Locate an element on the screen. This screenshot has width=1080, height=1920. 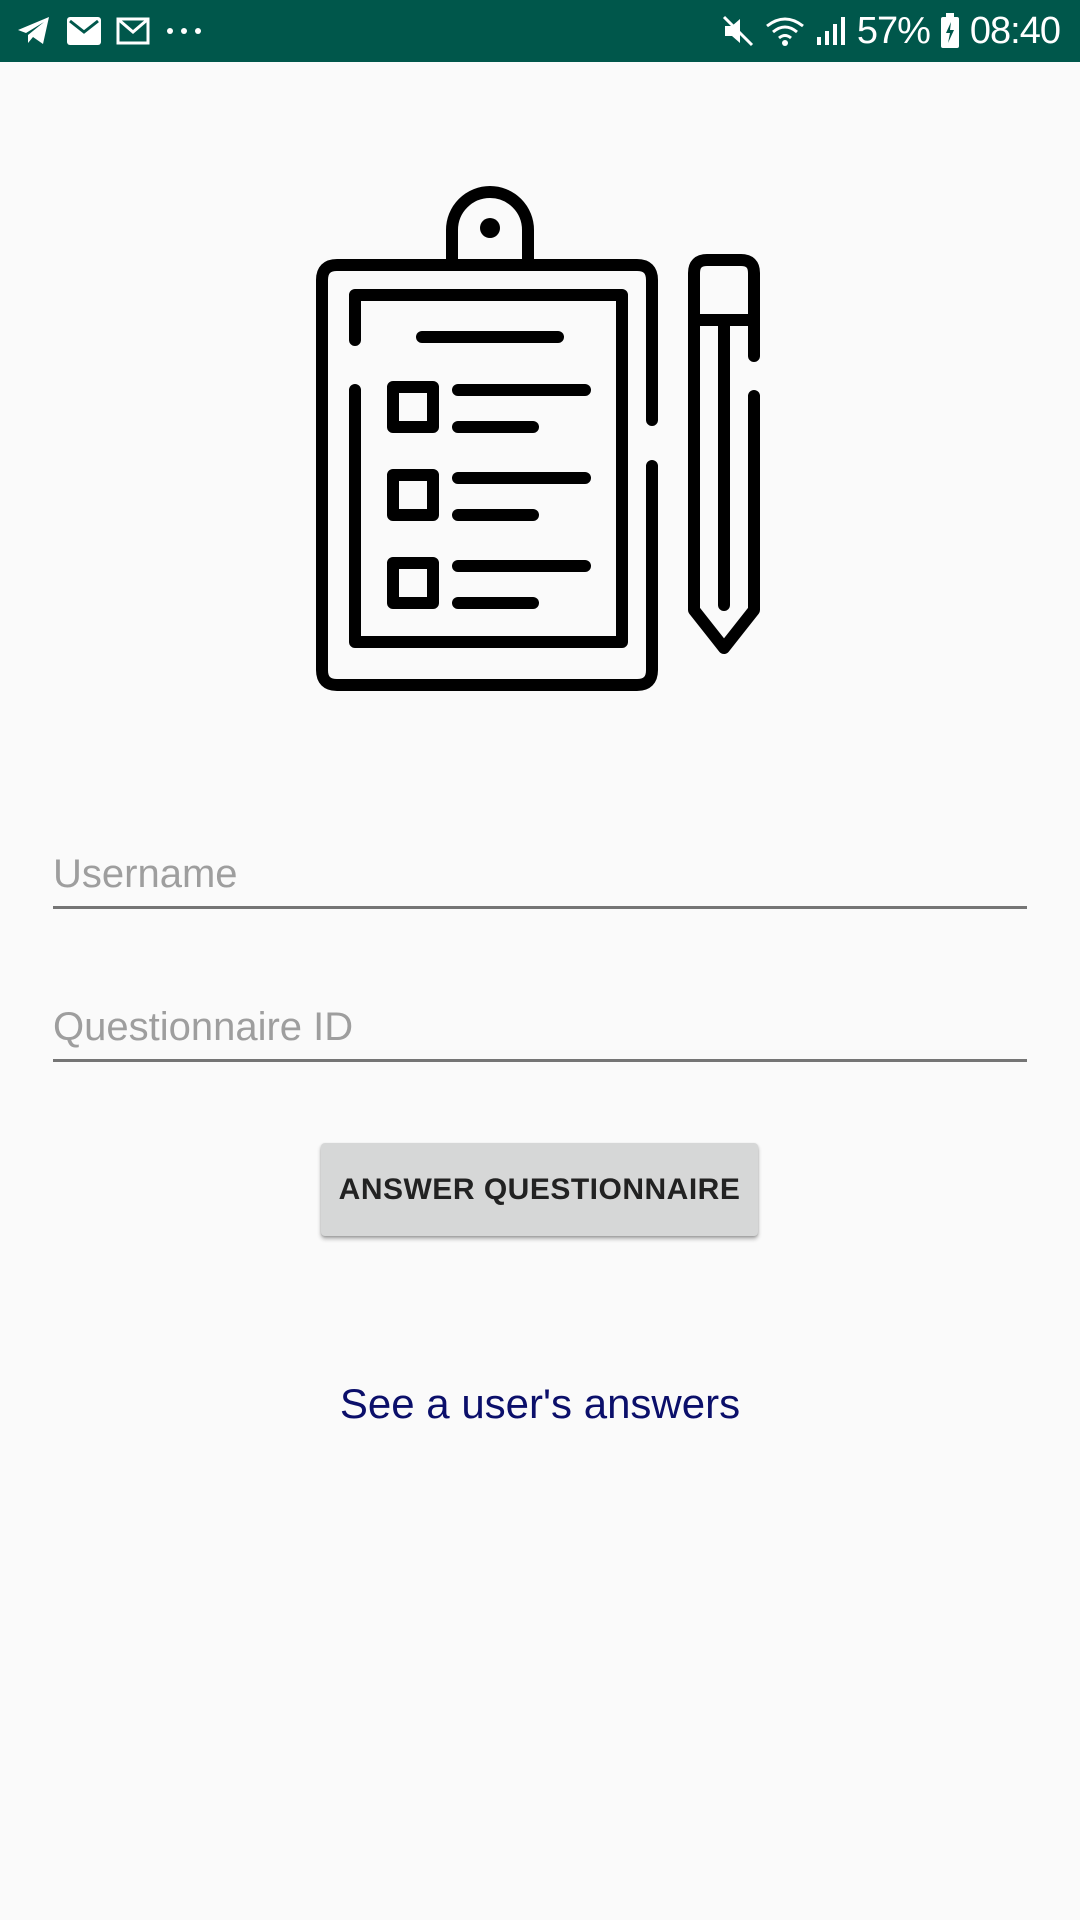
status-bar: 57% 08:40 is located at coordinates (540, 31).